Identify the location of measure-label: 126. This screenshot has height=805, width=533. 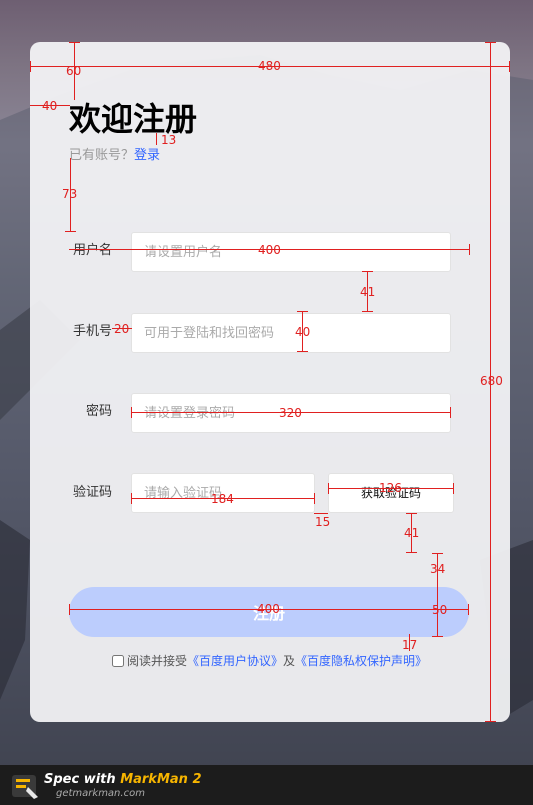
(390, 488).